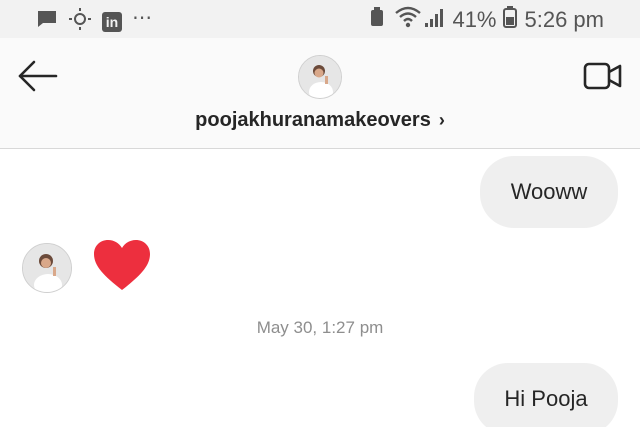 The width and height of the screenshot is (640, 427). What do you see at coordinates (320, 19) in the screenshot?
I see `status-bar: in ⋯ 41% 5:26 pm` at bounding box center [320, 19].